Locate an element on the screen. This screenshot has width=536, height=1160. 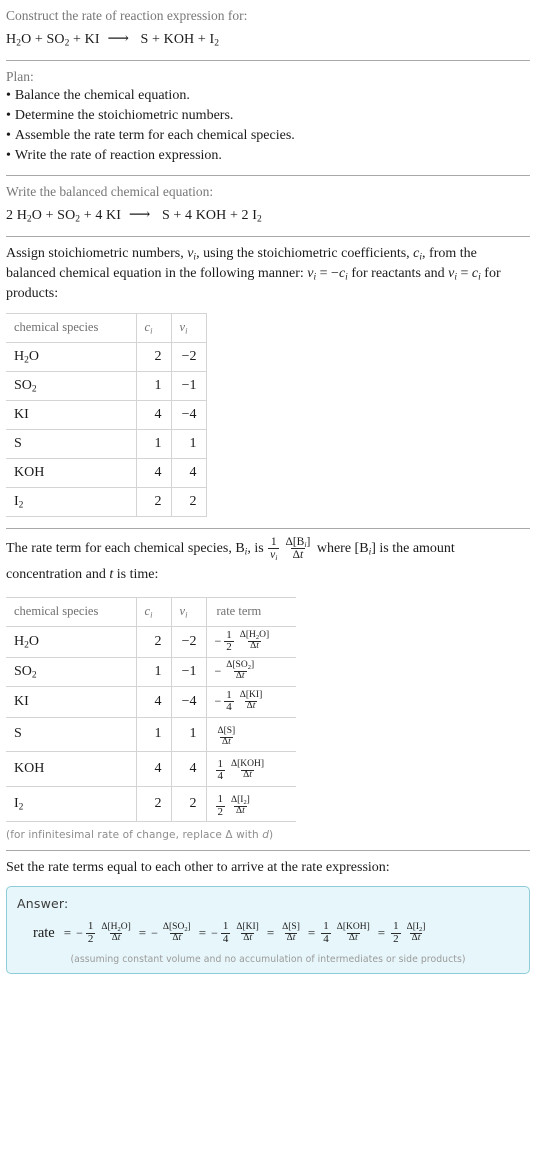
table-row: SO2 1 −1− Δ[SO2] Δt is located at coordinates (151, 672).